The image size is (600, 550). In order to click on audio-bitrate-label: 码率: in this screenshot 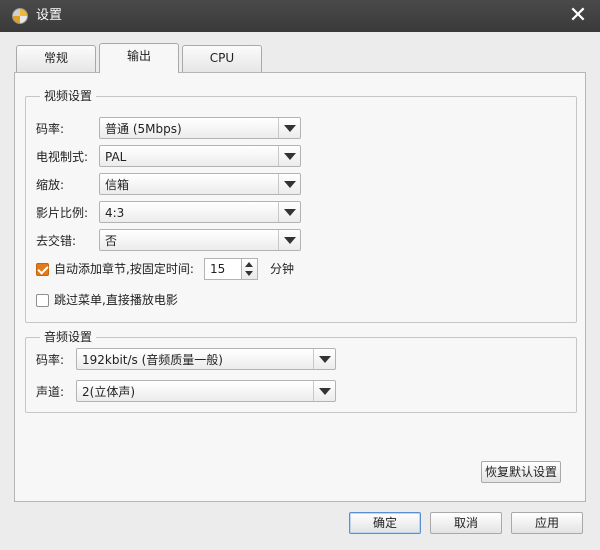, I will do `click(50, 360)`.